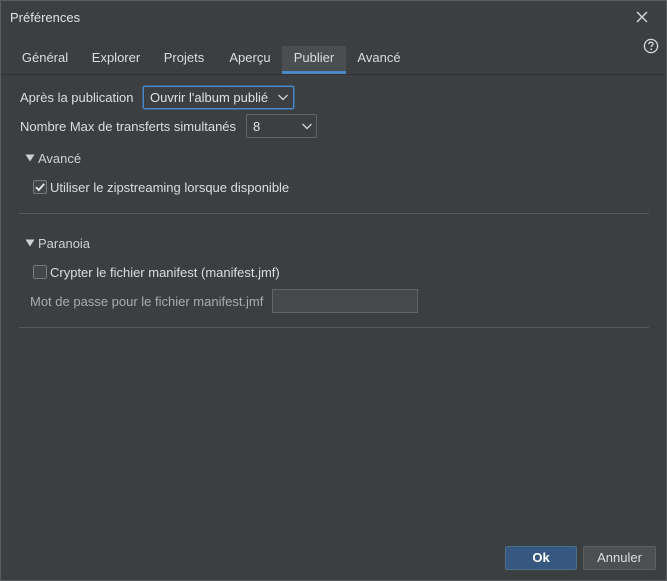  Describe the element at coordinates (651, 46) in the screenshot. I see `help-icon` at that location.